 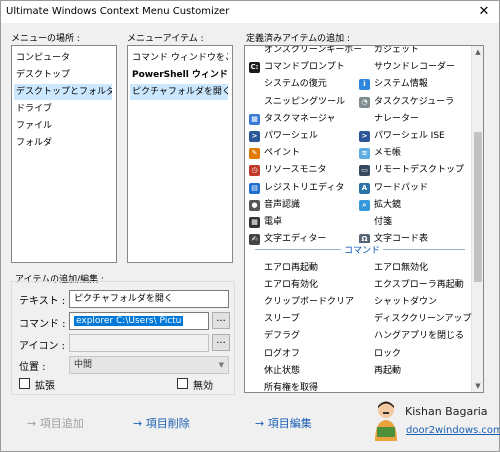 I want to click on predefined-item: ▭ リモートデスクトップ, so click(x=415, y=170).